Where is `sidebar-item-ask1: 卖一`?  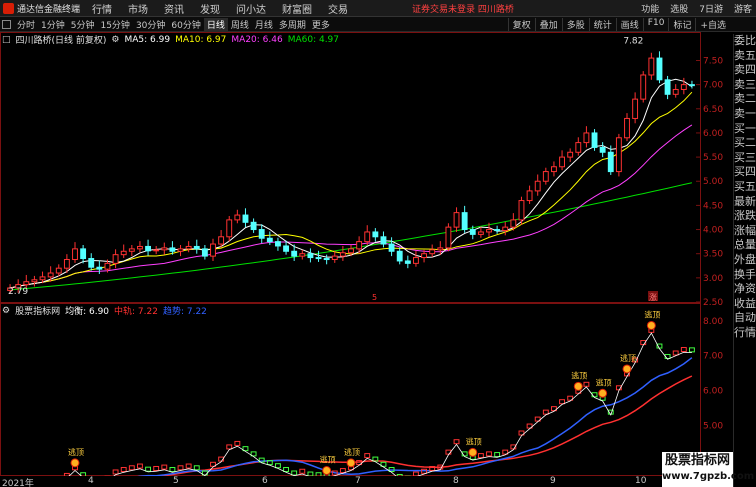 sidebar-item-ask1: 卖一 is located at coordinates (745, 114).